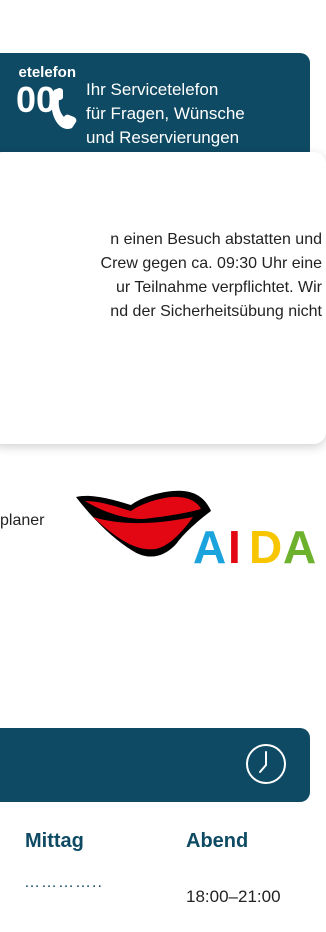  I want to click on mittag-value: ………….., so click(63, 882).